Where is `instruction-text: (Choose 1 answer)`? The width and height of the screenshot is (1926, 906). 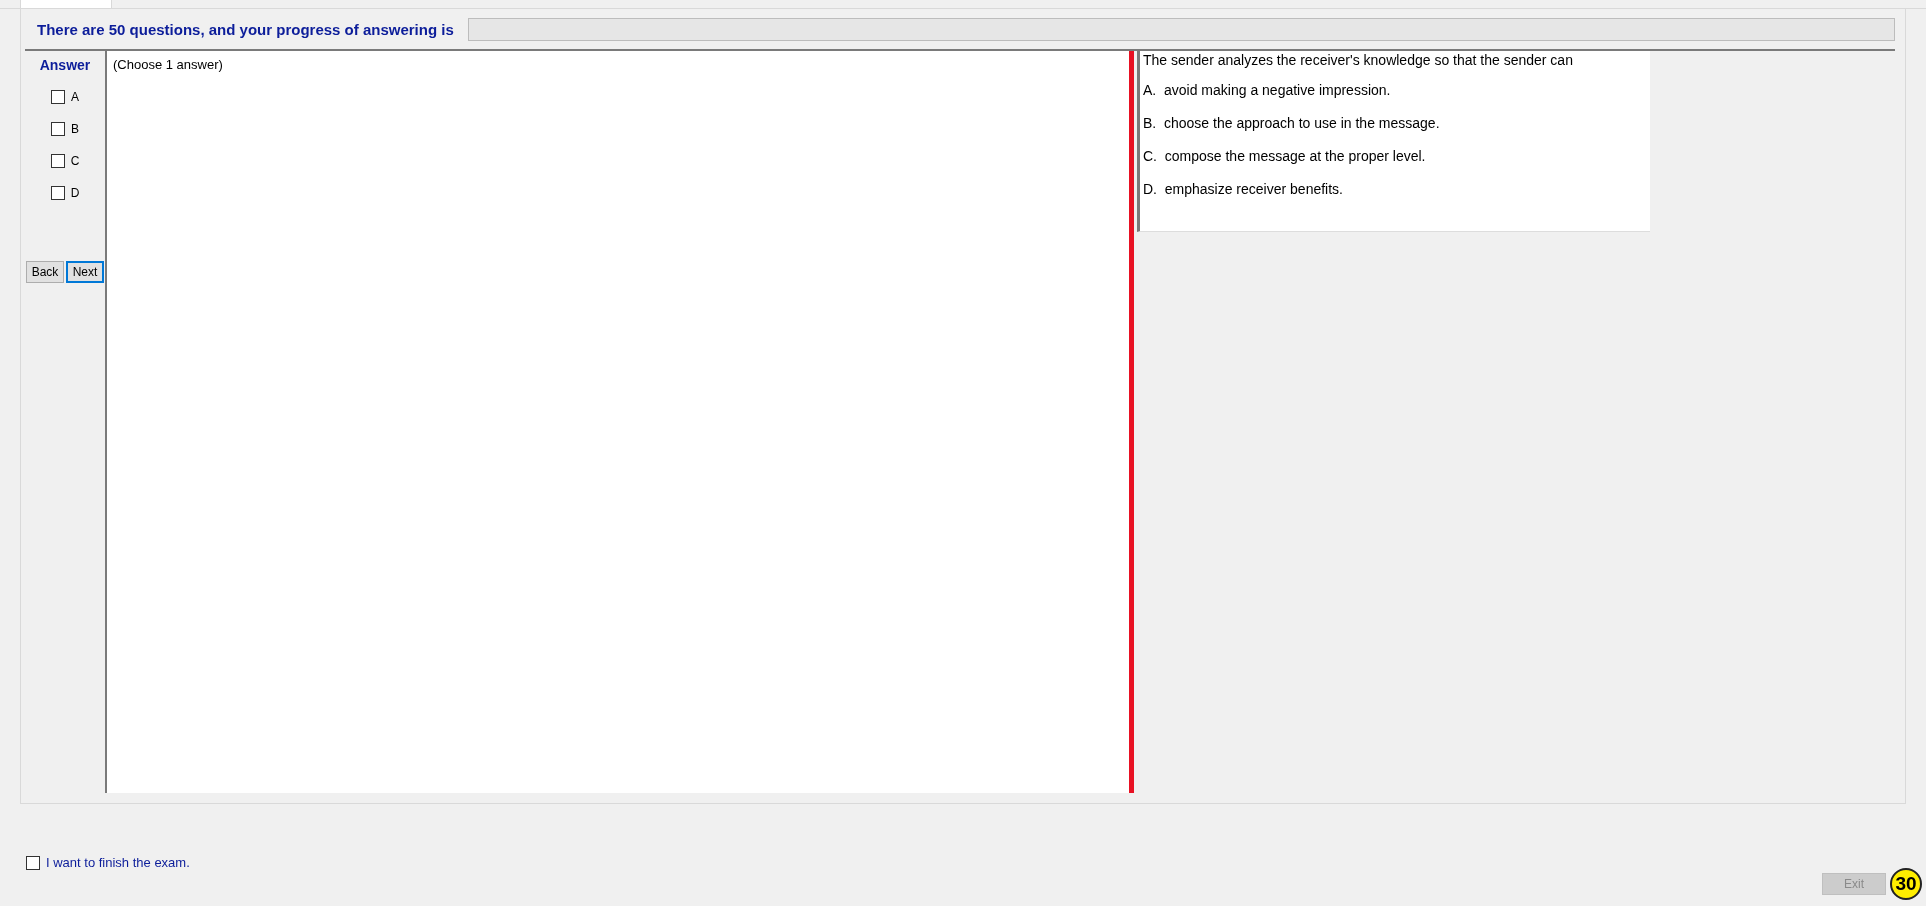 instruction-text: (Choose 1 answer) is located at coordinates (168, 64).